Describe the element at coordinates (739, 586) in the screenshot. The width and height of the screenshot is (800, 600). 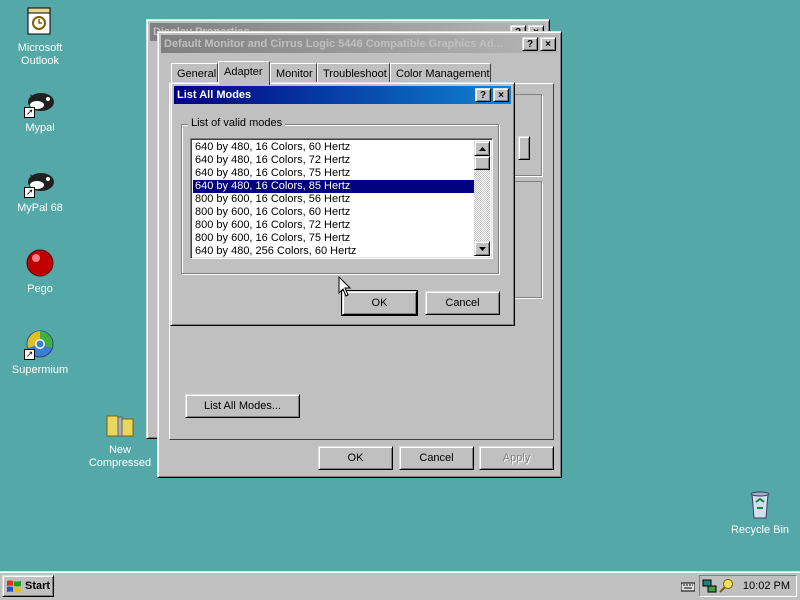
I see `system-tray: 10:02 PM` at that location.